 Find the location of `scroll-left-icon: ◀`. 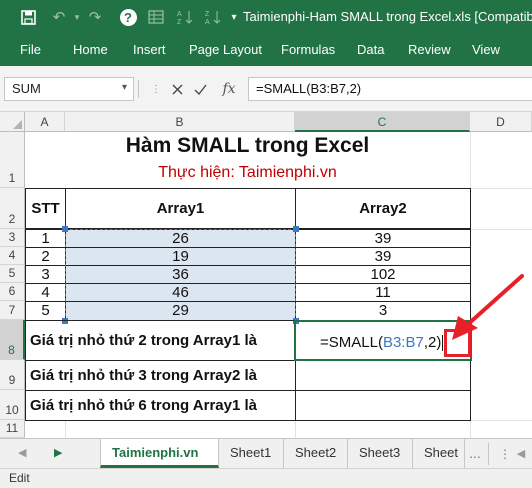

scroll-left-icon: ◀ is located at coordinates (521, 454).